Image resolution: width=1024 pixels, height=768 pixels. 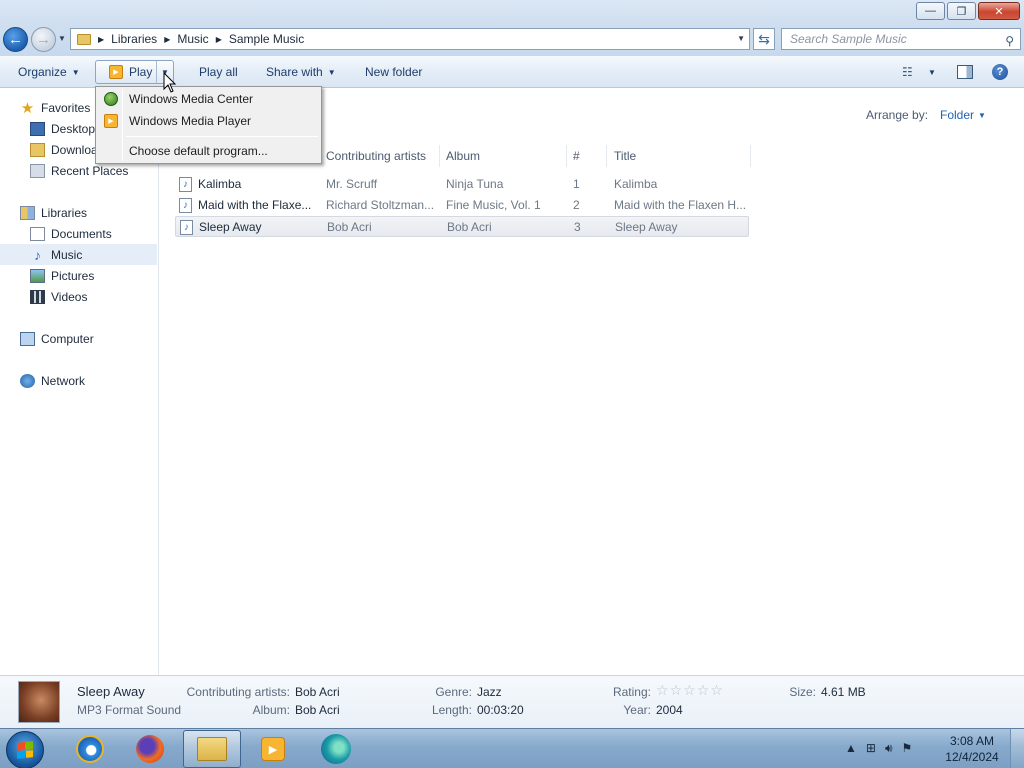 What do you see at coordinates (1017, 748) in the screenshot?
I see `show-desktop-button` at bounding box center [1017, 748].